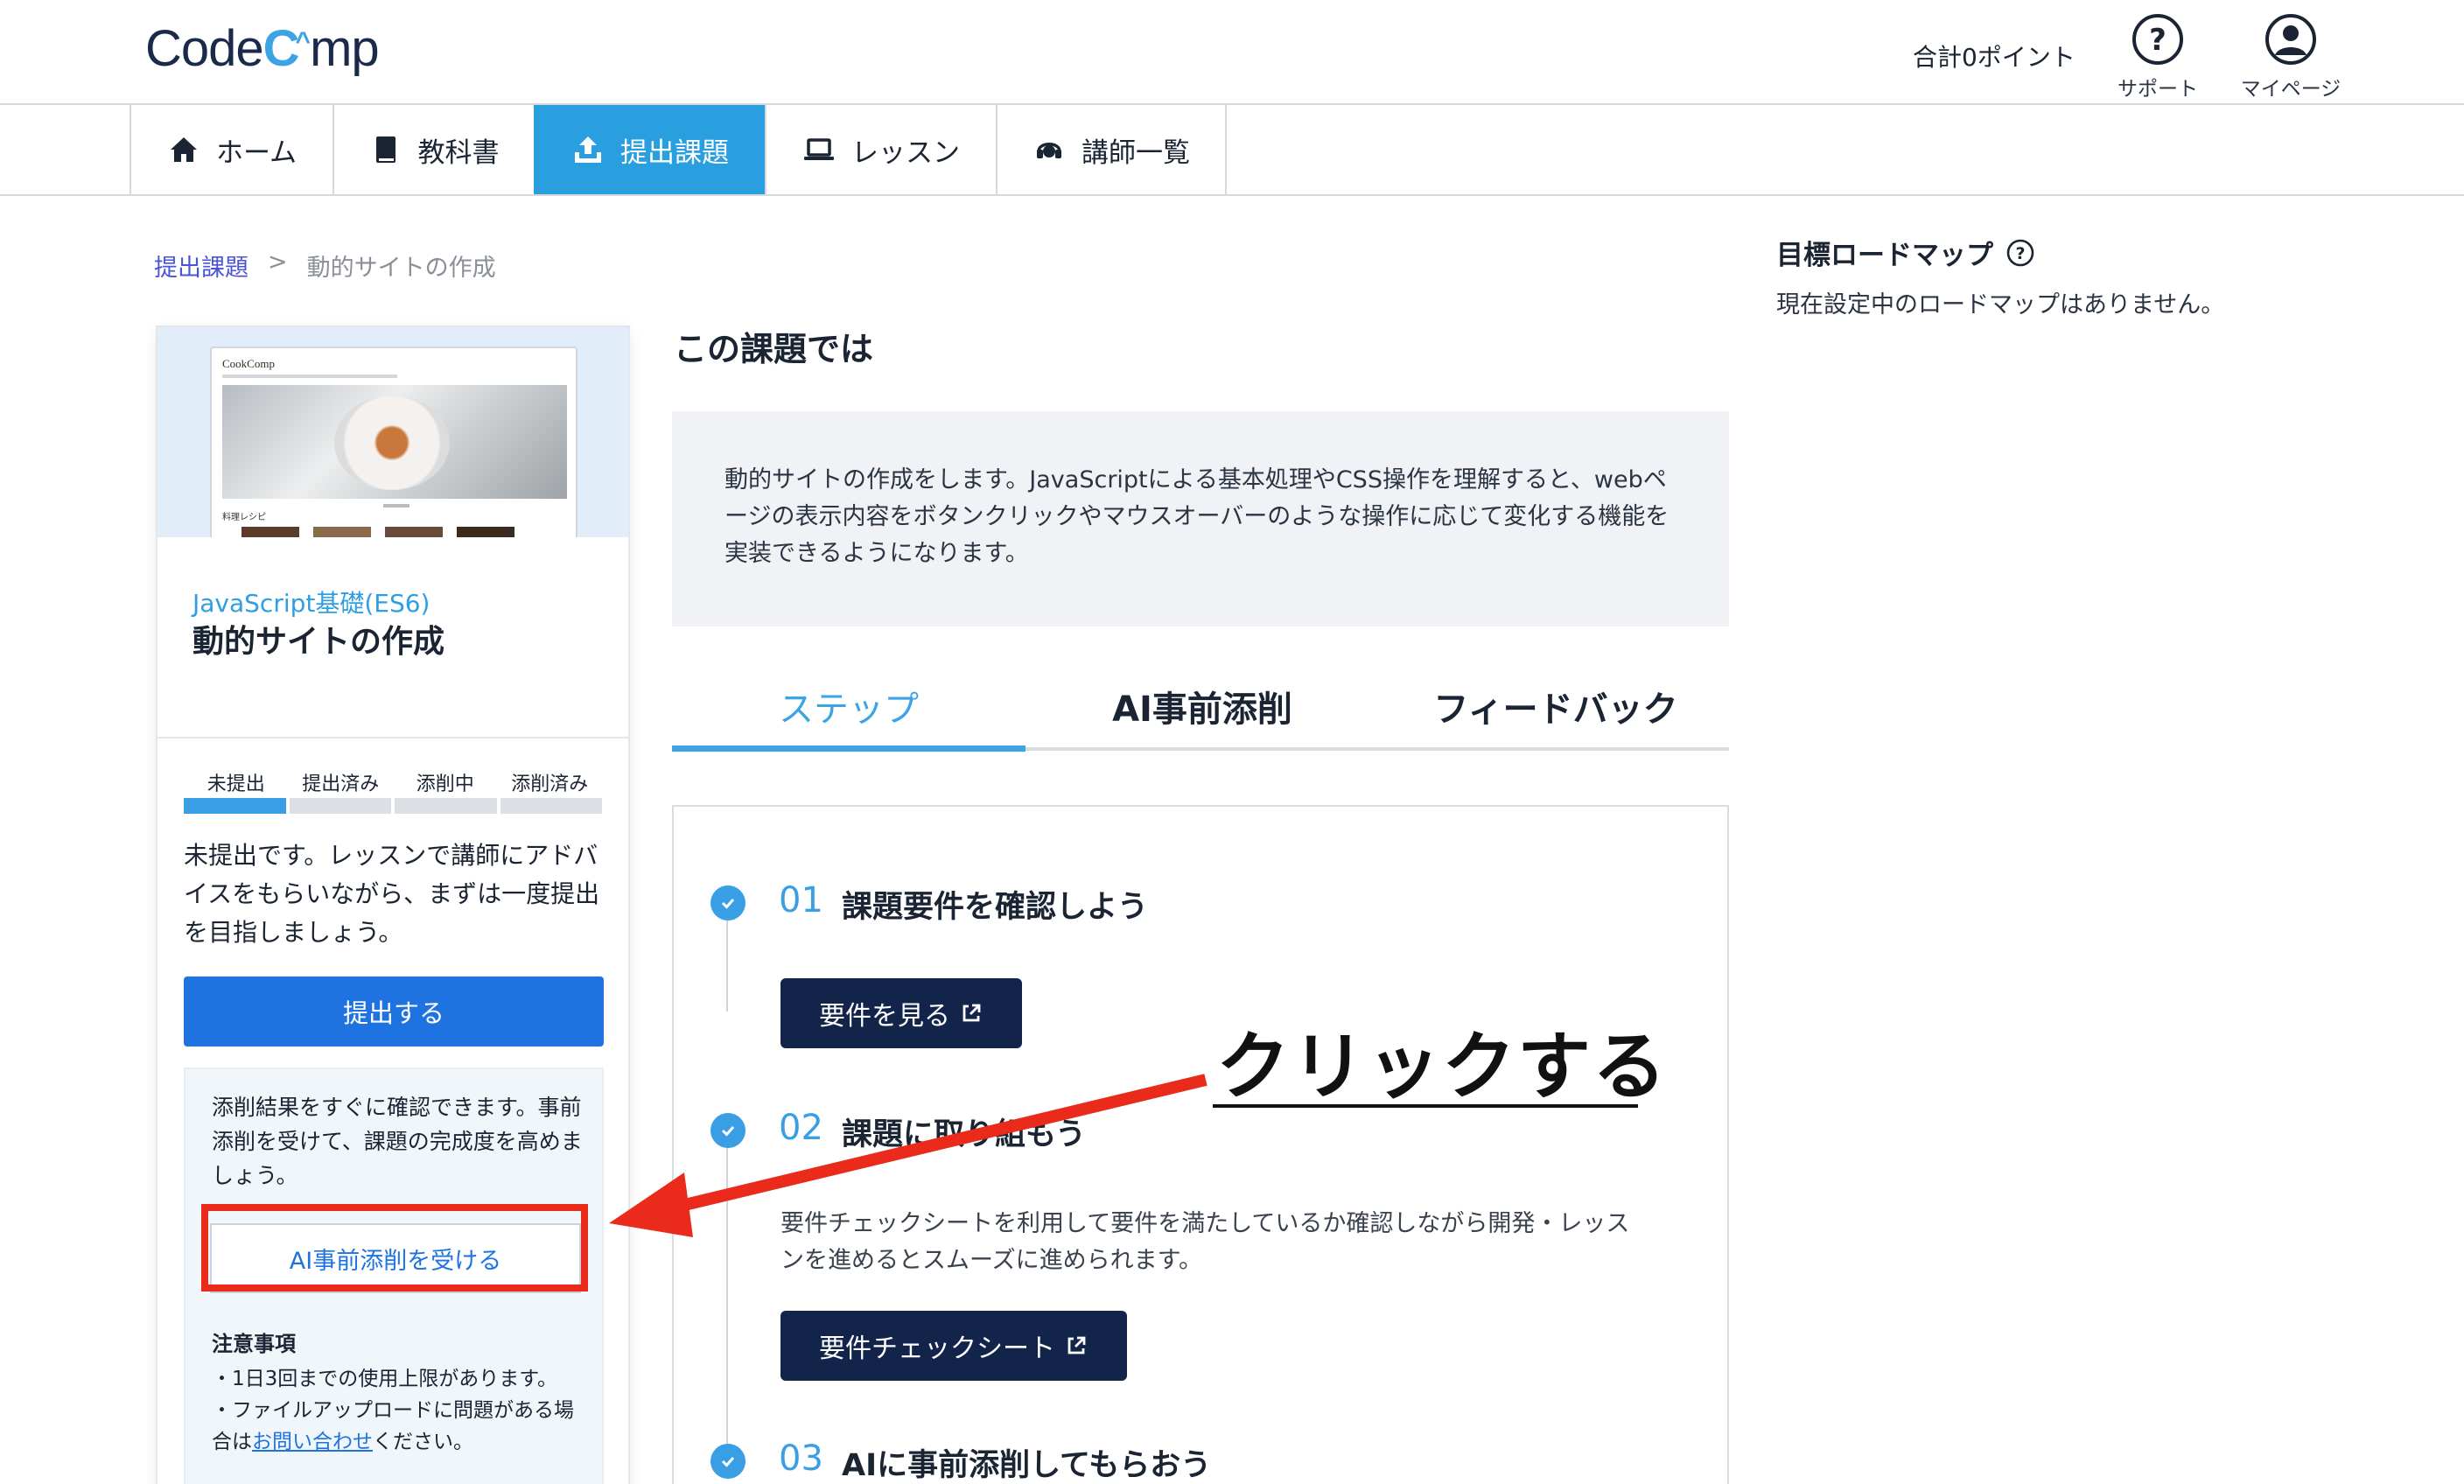 Image resolution: width=2464 pixels, height=1484 pixels. I want to click on step-02-number: 02, so click(801, 1128).